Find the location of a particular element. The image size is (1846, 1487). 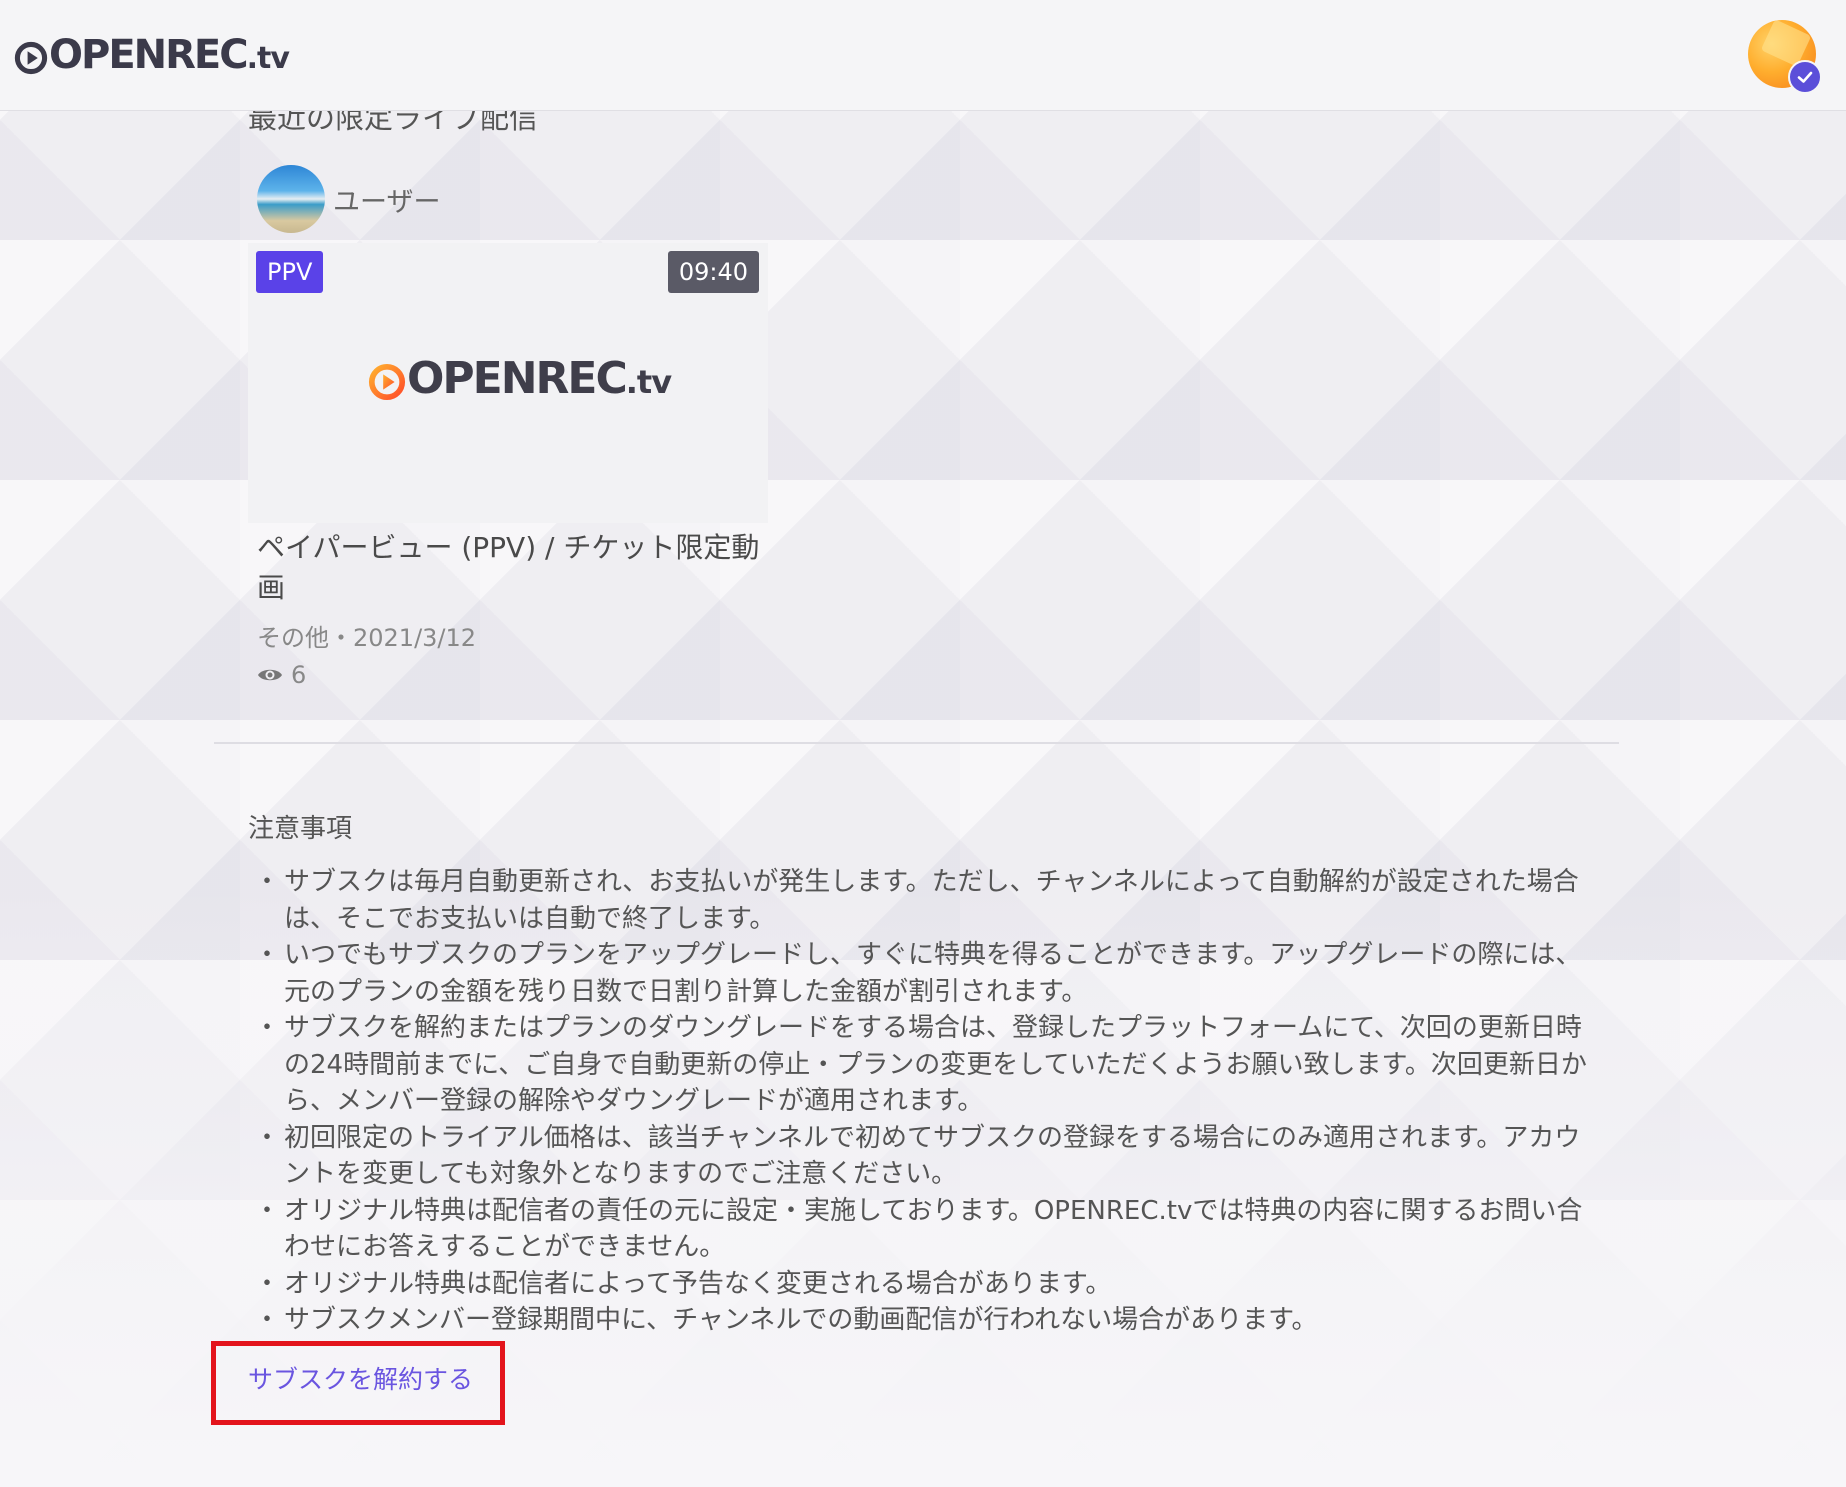

notes-title: 注意事項 is located at coordinates (300, 829).